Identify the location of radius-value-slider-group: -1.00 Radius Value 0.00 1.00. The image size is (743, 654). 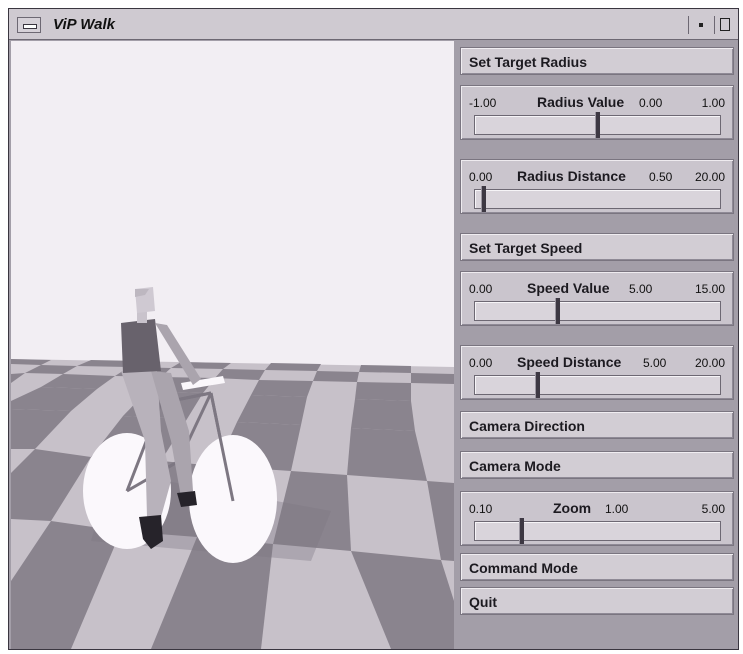
(597, 112).